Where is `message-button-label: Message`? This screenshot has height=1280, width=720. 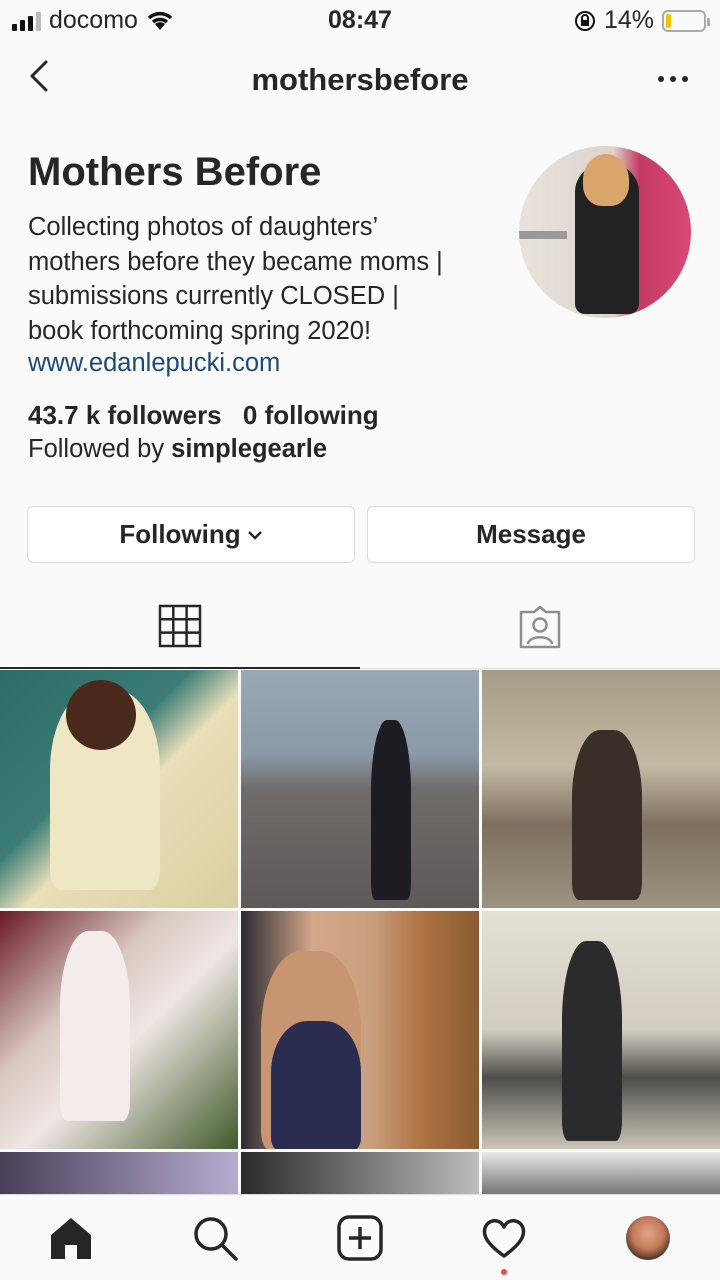 message-button-label: Message is located at coordinates (531, 534).